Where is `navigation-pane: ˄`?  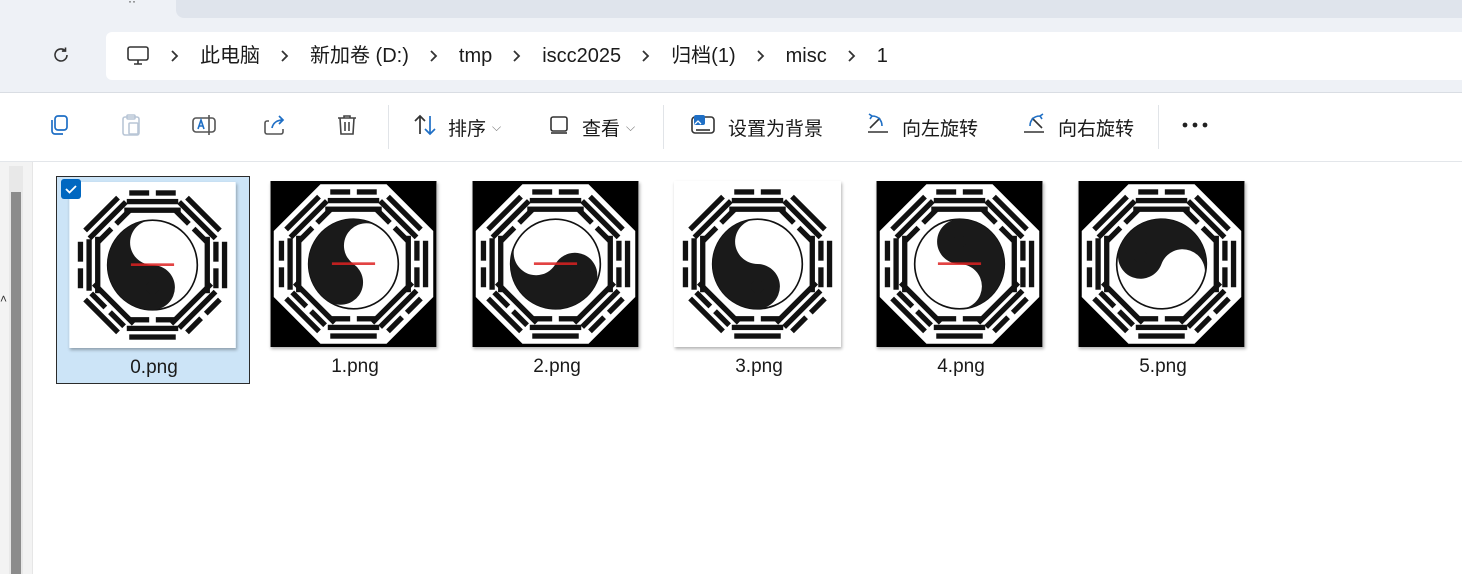 navigation-pane: ˄ is located at coordinates (16, 368).